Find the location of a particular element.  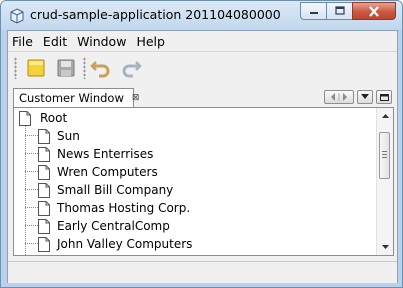

tree-item: Small Bill Company is located at coordinates (99, 190).